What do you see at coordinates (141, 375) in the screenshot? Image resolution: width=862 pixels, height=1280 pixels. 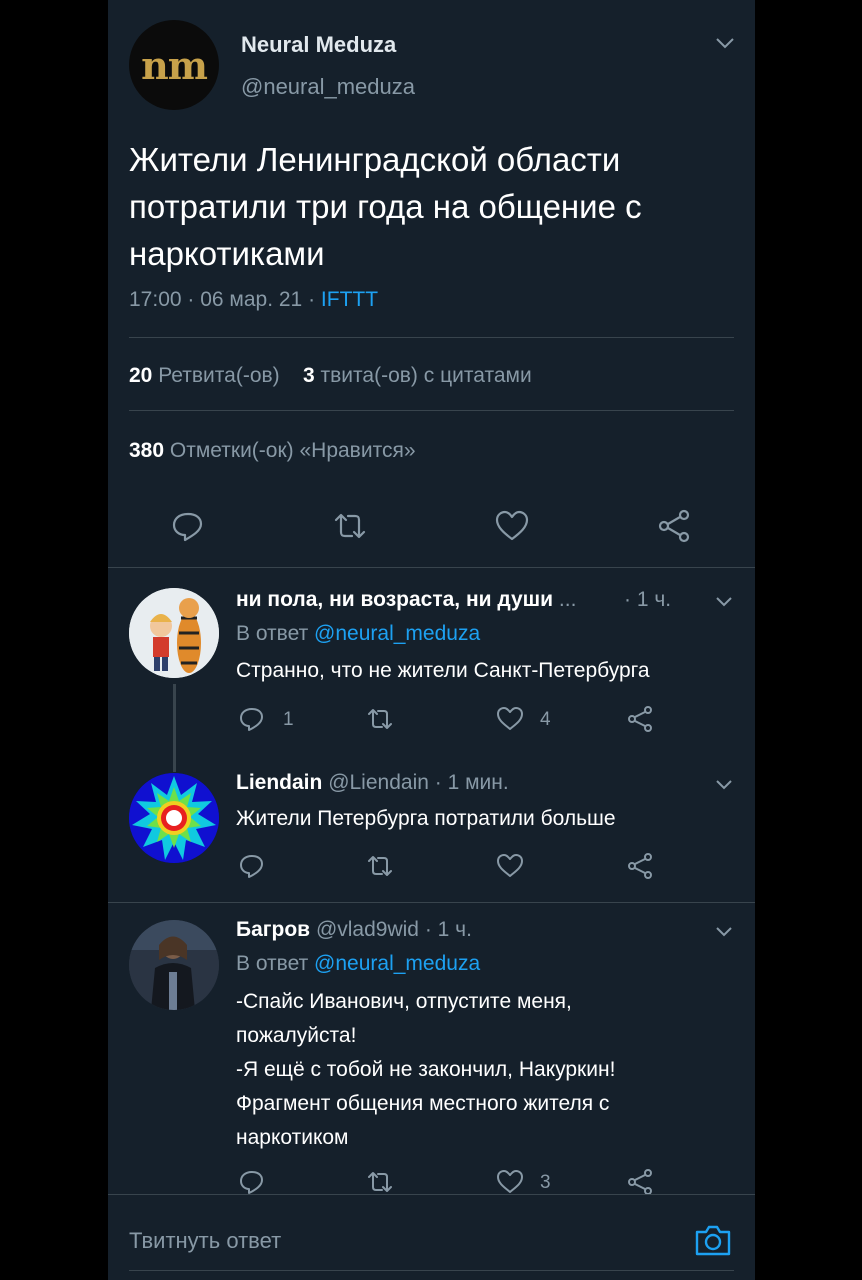 I see `retweets-count: 20` at bounding box center [141, 375].